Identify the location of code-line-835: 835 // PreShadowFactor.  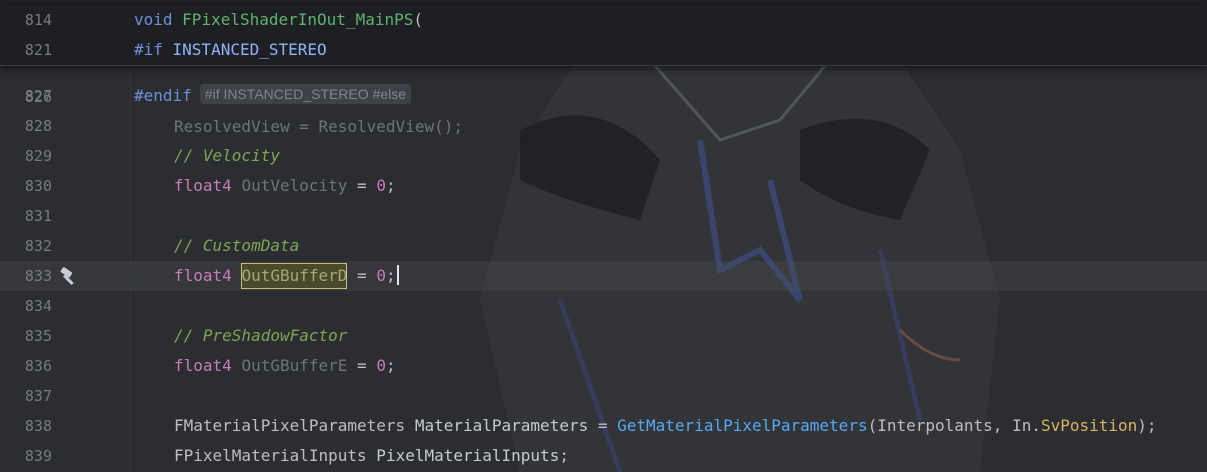
(603, 336).